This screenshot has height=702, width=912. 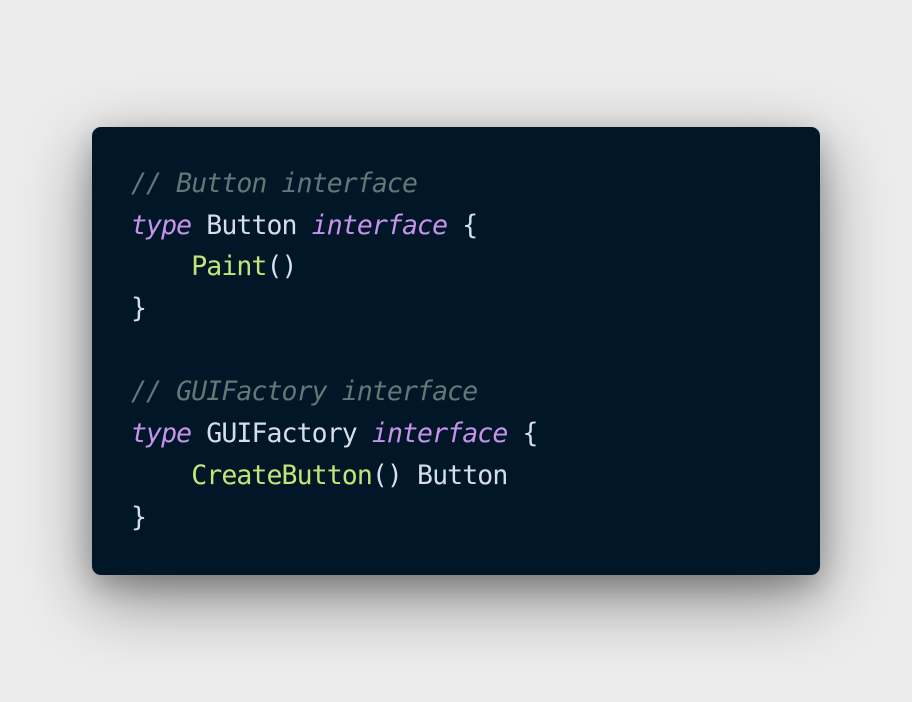 I want to click on code-line-7: type GUIFactory interface {, so click(x=334, y=434).